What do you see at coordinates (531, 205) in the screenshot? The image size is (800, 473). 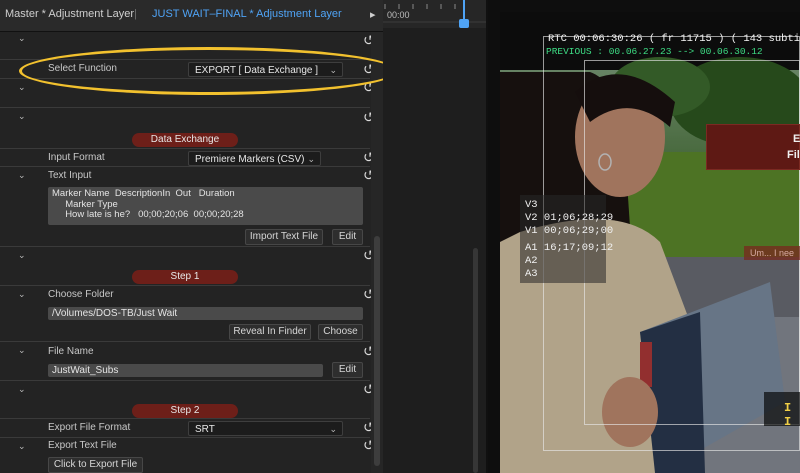 I see `track-v3: V3` at bounding box center [531, 205].